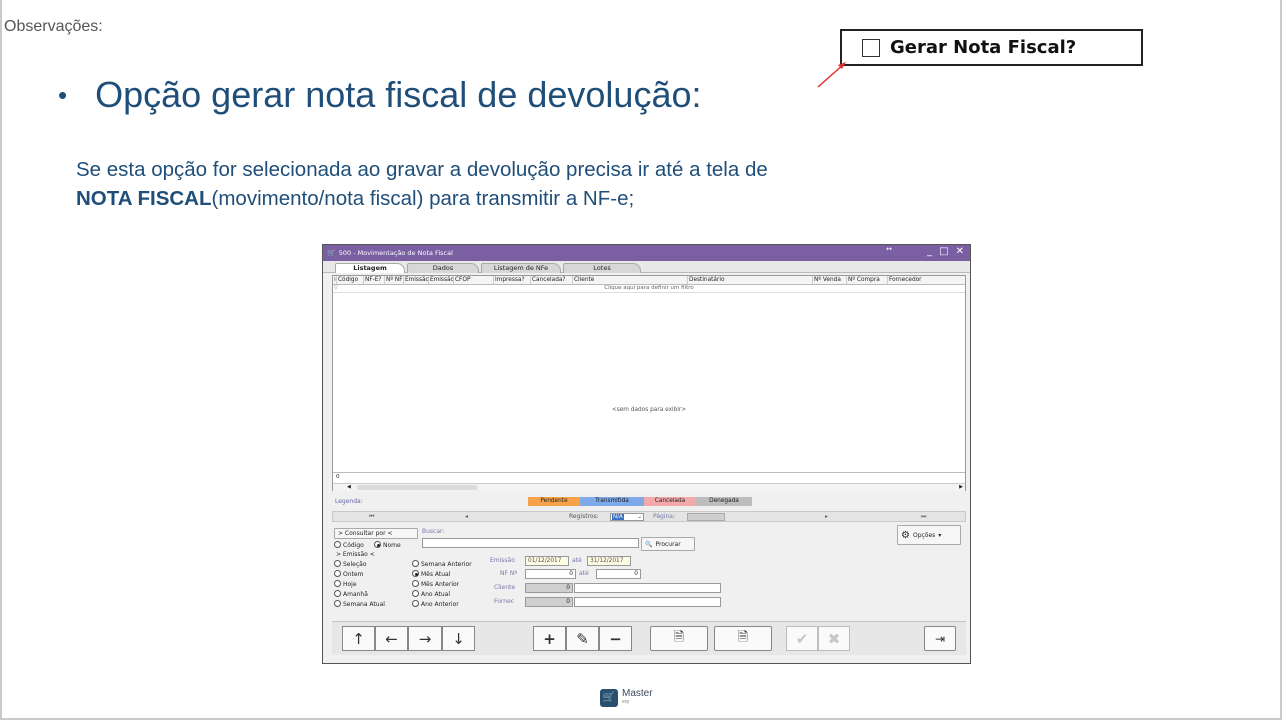 The height and width of the screenshot is (720, 1282). What do you see at coordinates (649, 638) in the screenshot?
I see `action-toolbar: ↑ ← → ↓ + ✎ − 🗎 🗎 ✔ ✖ ⇥` at bounding box center [649, 638].